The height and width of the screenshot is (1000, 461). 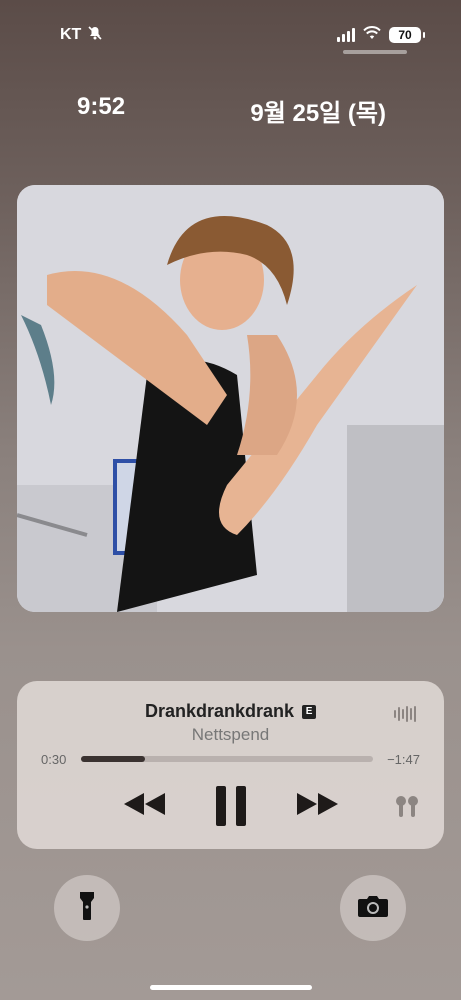 I want to click on pause-icon, so click(x=231, y=808).